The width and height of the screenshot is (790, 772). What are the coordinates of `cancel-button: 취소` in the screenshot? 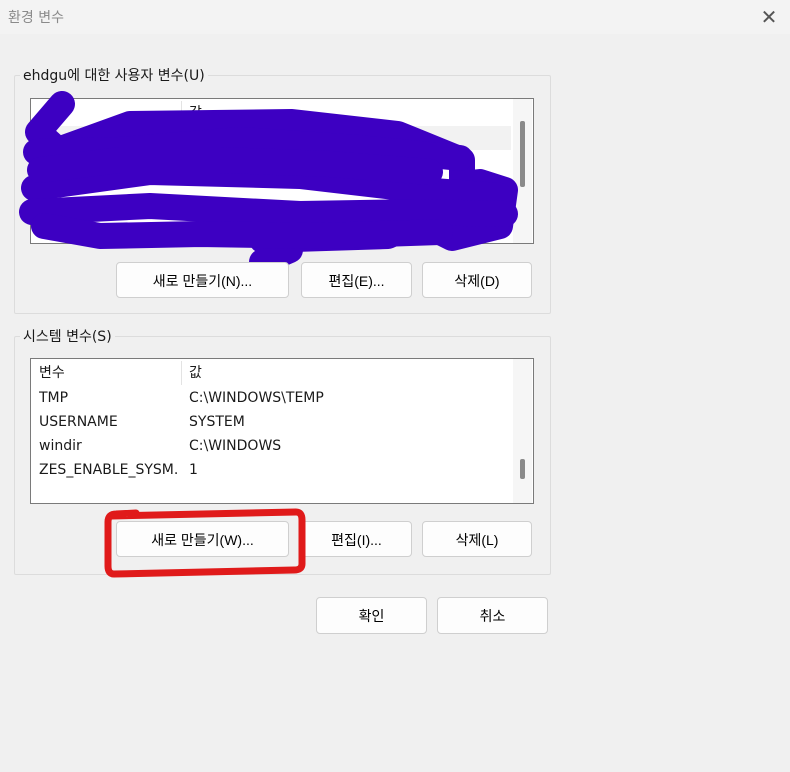 It's located at (492, 615).